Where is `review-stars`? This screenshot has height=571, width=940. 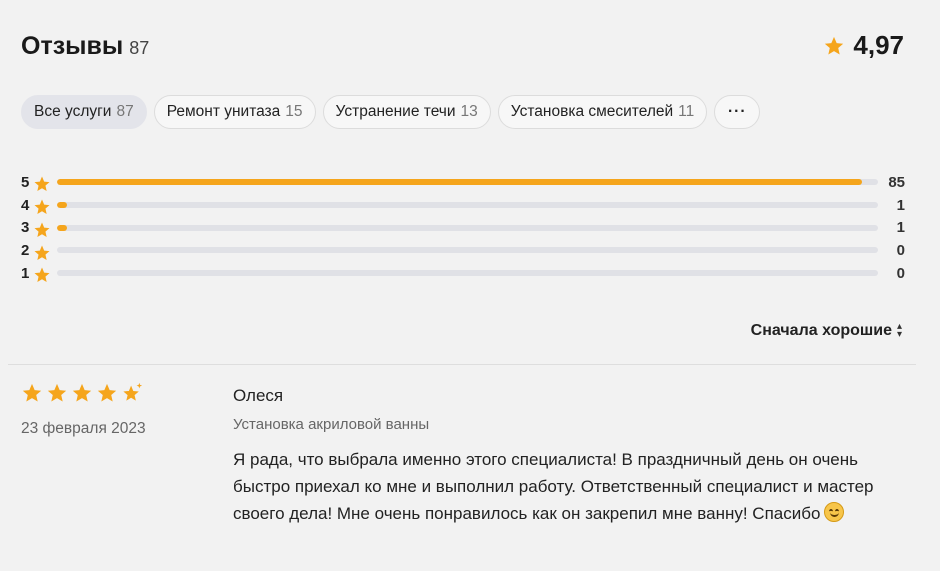 review-stars is located at coordinates (82, 393).